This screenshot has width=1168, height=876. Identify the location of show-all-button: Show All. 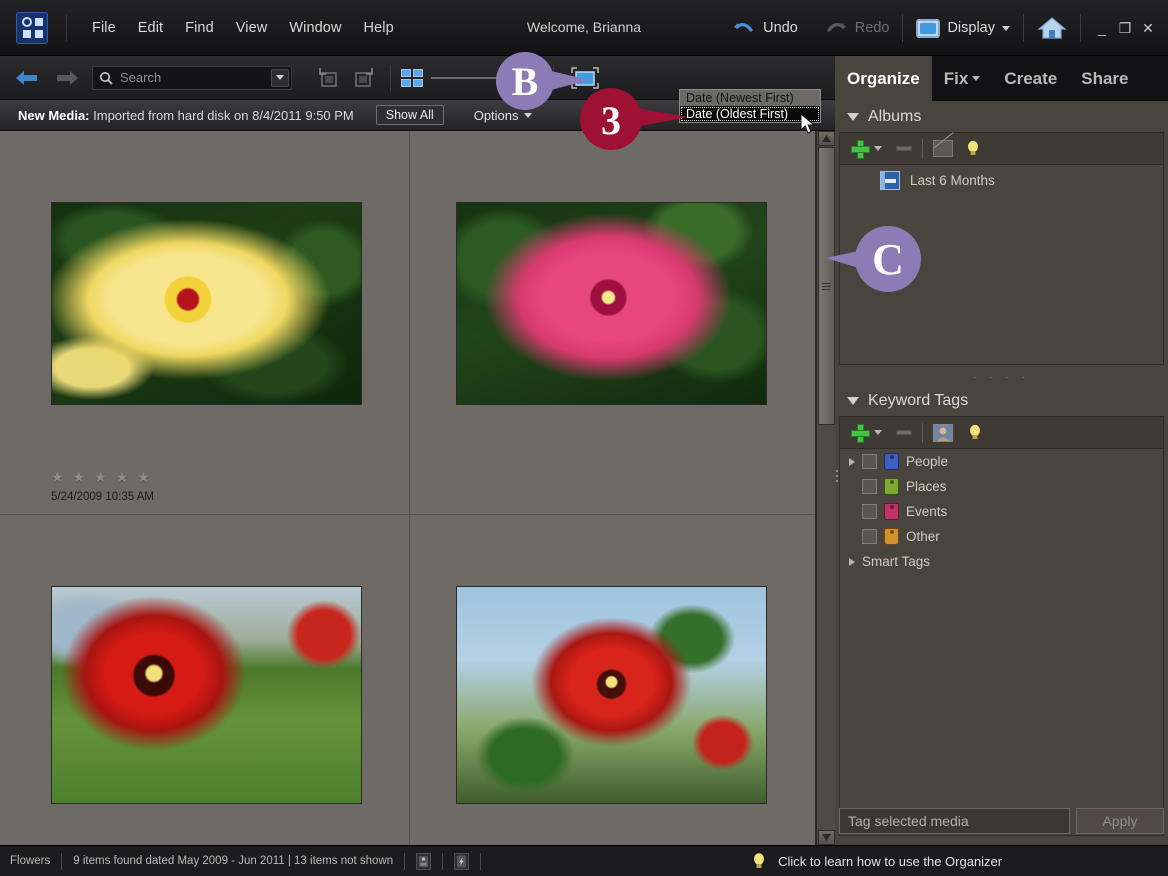
(409, 115).